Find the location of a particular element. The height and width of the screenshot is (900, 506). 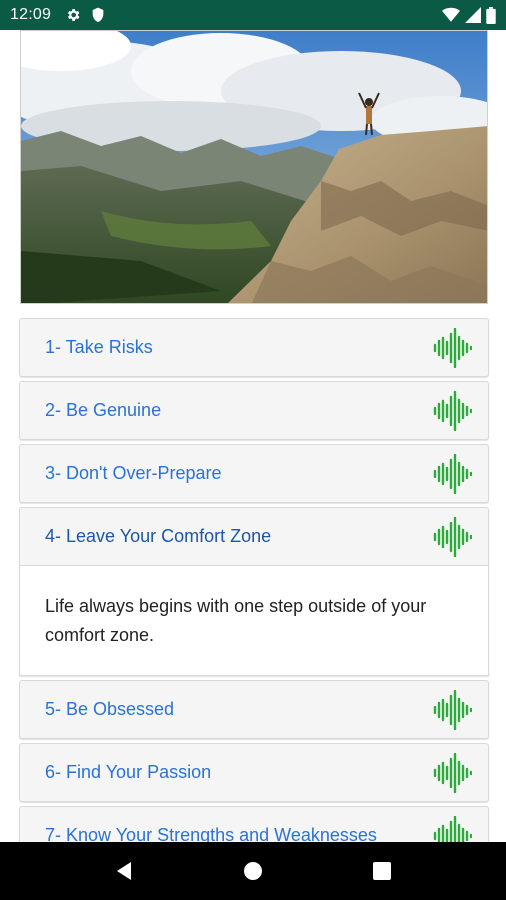

home-icon is located at coordinates (252, 871).